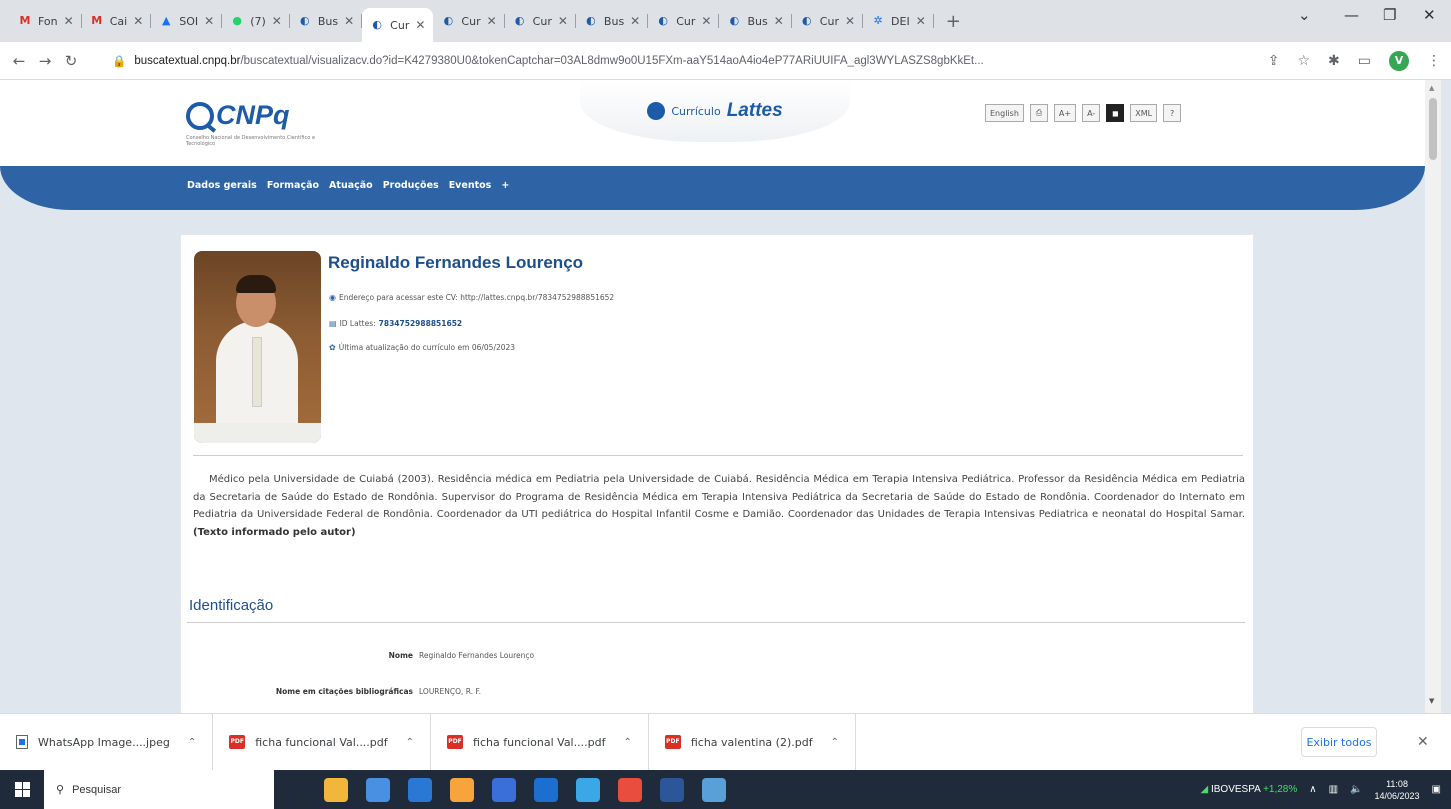 The image size is (1451, 809). What do you see at coordinates (119, 61) in the screenshot?
I see `lock-icon: 🔒` at bounding box center [119, 61].